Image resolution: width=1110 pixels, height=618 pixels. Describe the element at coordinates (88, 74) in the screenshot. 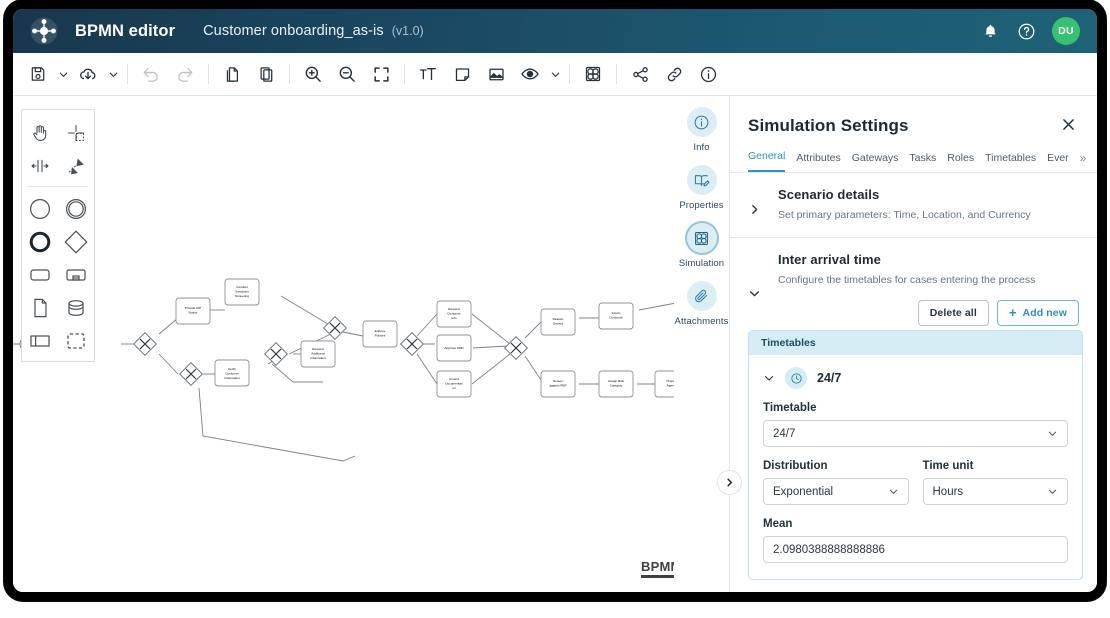

I see `download-cloud-icon` at that location.